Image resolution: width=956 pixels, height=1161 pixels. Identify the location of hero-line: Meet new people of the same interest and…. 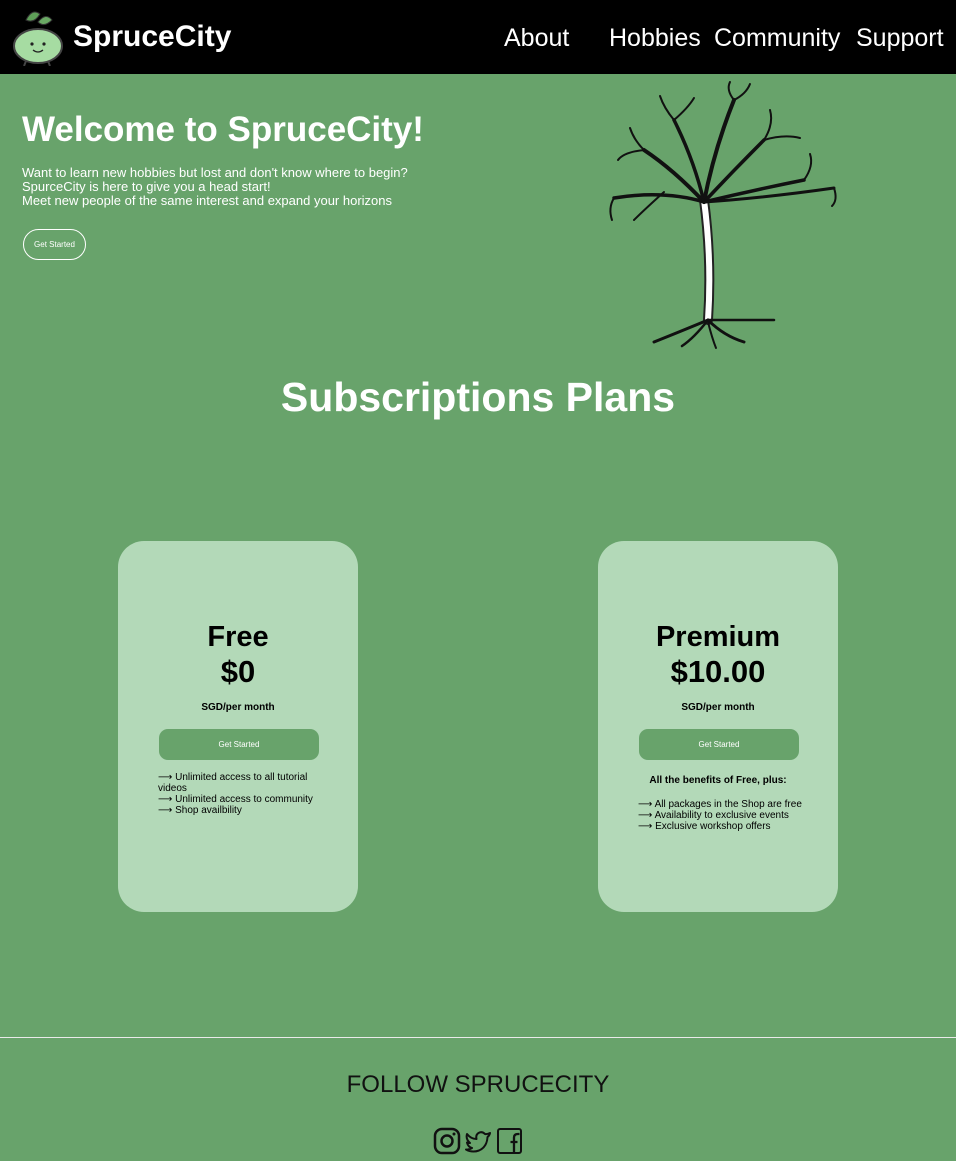
(207, 200).